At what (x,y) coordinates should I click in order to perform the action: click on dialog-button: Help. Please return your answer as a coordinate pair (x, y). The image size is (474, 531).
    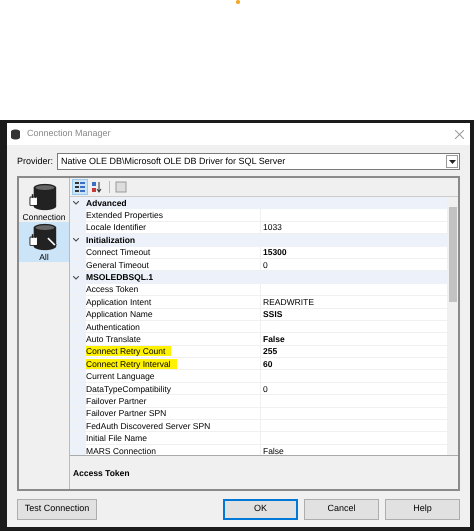
    Looking at the image, I should click on (422, 509).